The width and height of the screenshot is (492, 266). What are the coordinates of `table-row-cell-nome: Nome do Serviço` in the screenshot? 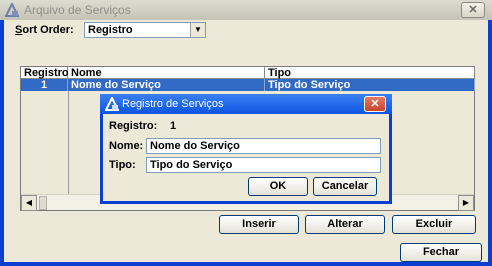 It's located at (166, 85).